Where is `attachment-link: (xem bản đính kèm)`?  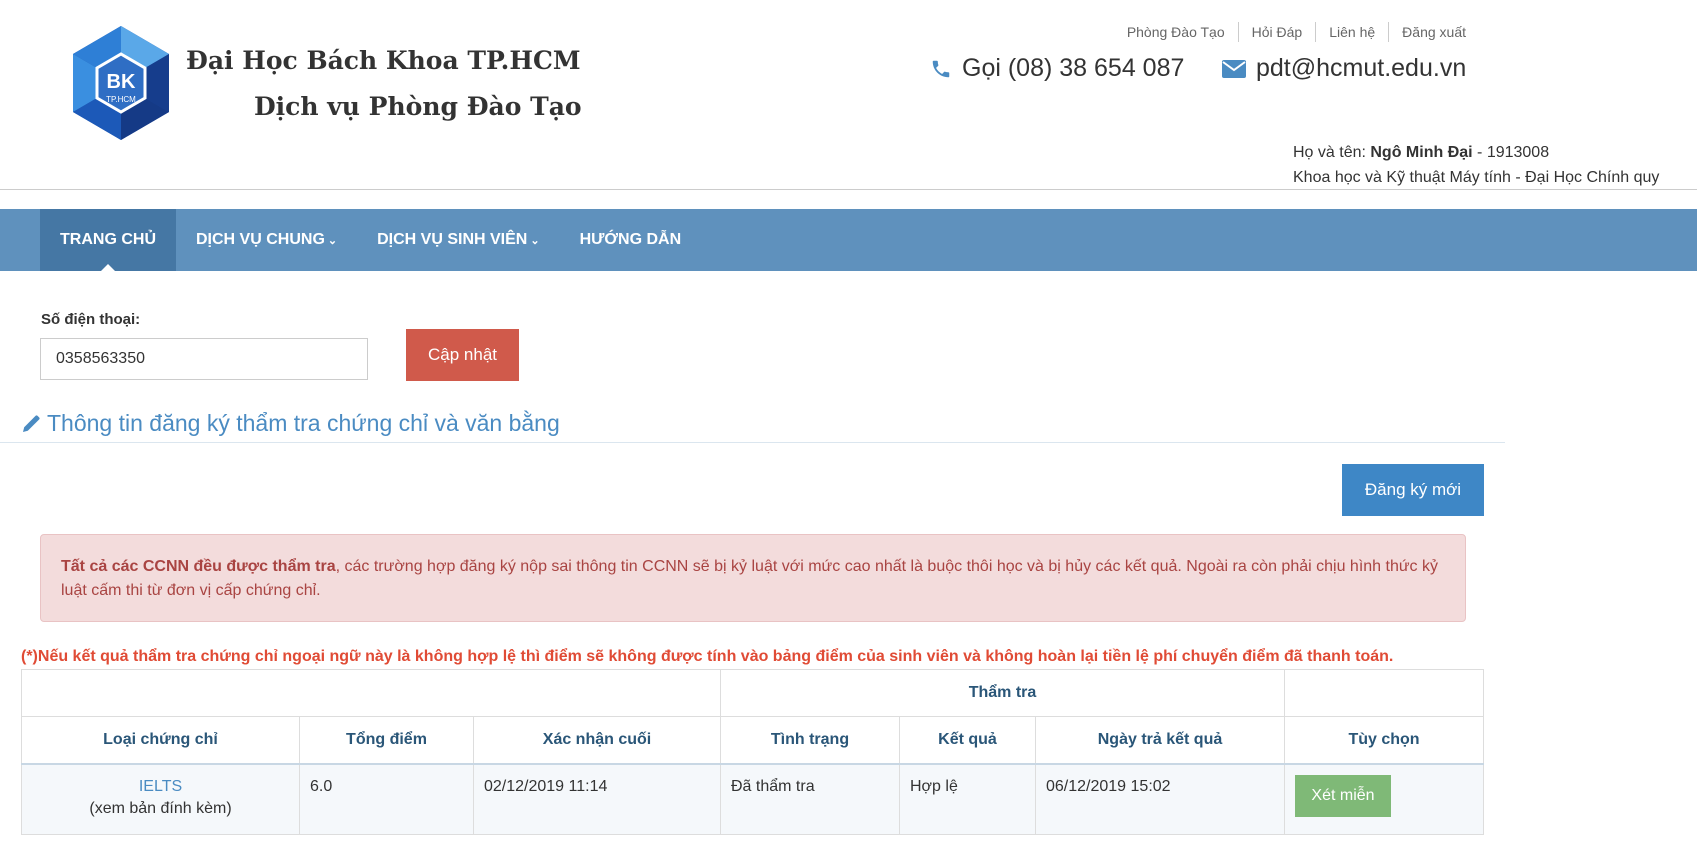
attachment-link: (xem bản đính kèm) is located at coordinates (160, 809).